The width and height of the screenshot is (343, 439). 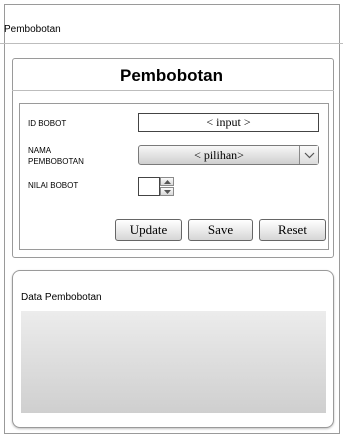 I want to click on spin-up-button, so click(x=167, y=181).